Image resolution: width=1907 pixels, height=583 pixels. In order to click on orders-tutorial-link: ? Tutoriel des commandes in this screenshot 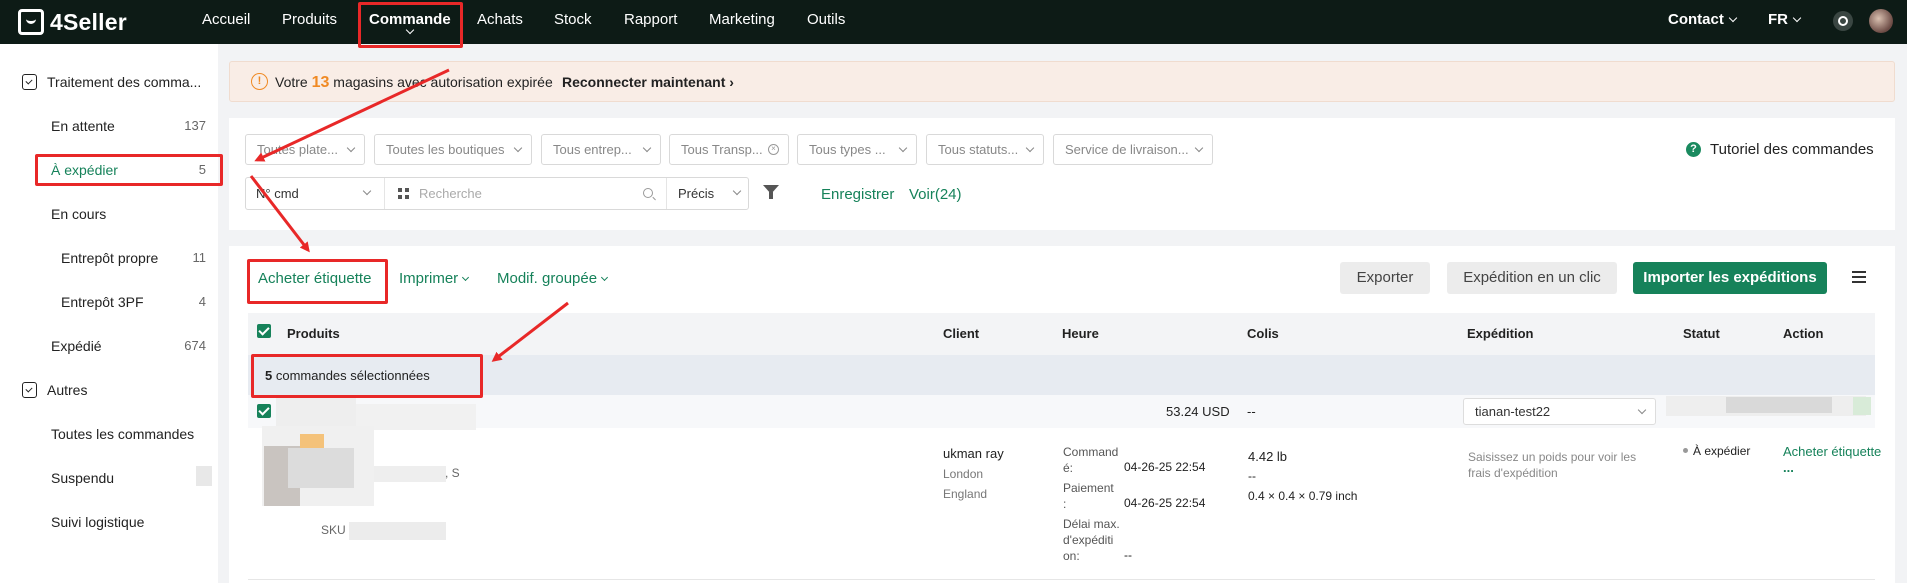, I will do `click(1780, 149)`.